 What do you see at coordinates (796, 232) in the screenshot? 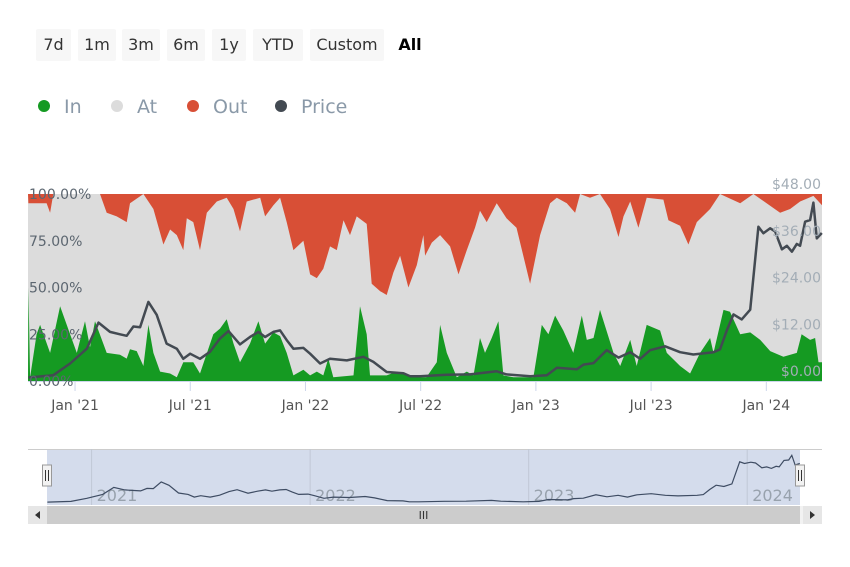
I see `y-right-tick-label: $36.00` at bounding box center [796, 232].